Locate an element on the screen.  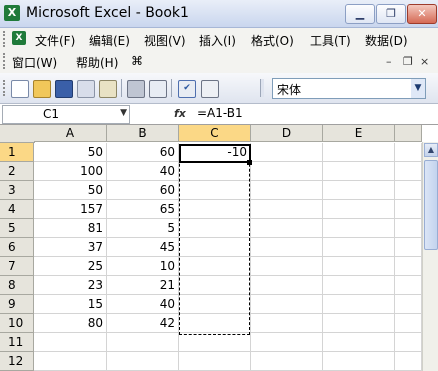
table-cell: 45 is located at coordinates (143, 247).